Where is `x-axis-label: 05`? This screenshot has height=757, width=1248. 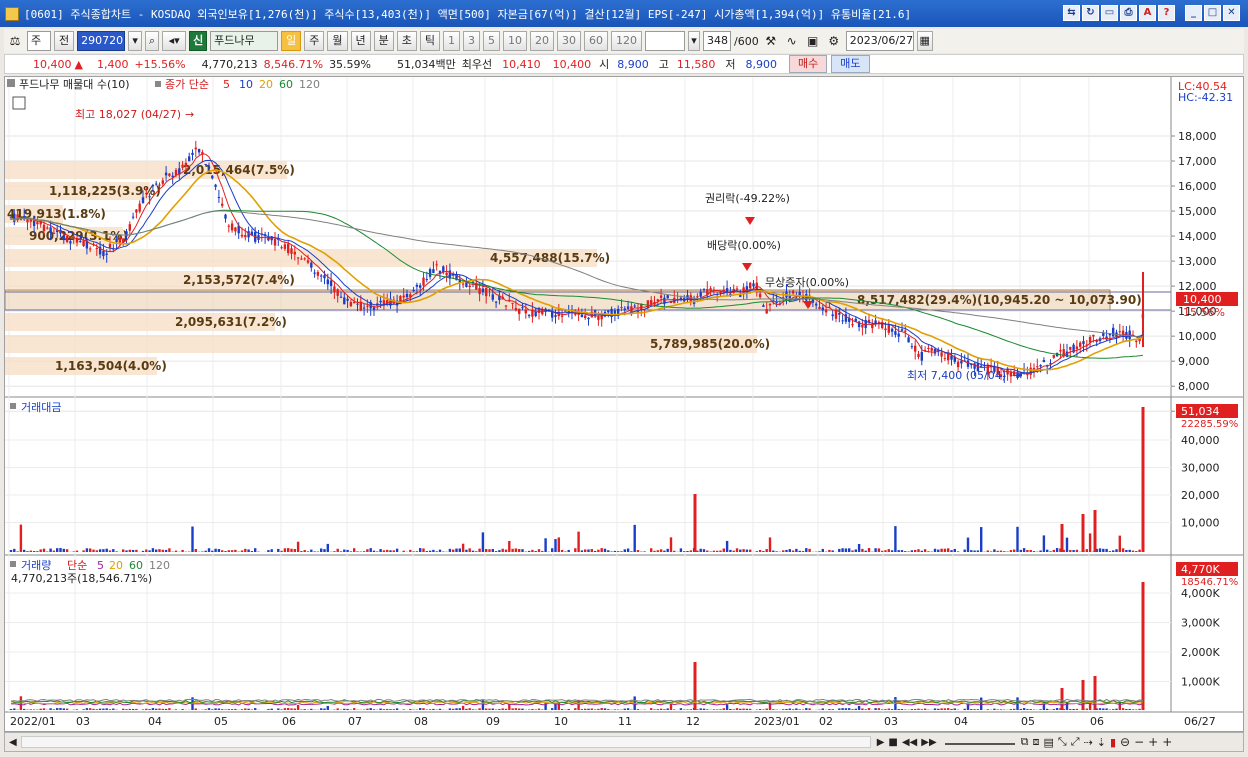 x-axis-label: 05 is located at coordinates (221, 721).